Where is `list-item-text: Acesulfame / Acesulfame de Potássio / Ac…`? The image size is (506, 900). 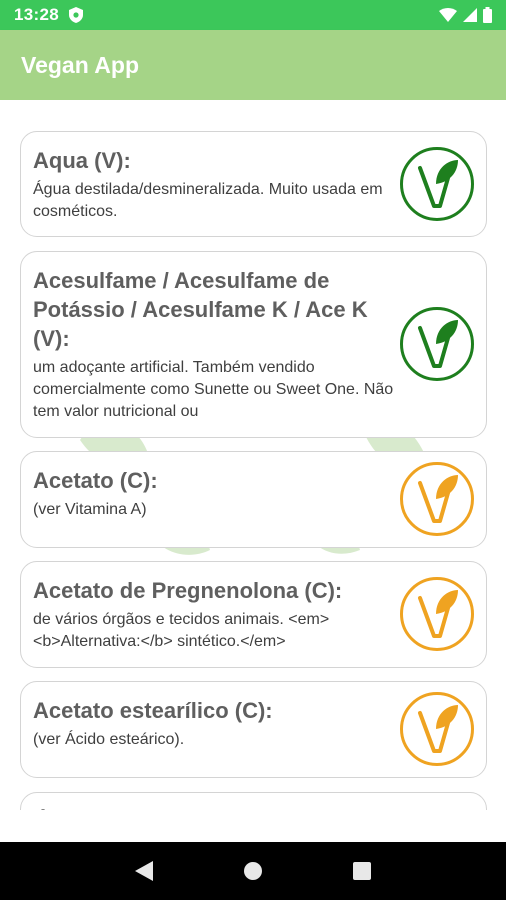 list-item-text: Acesulfame / Acesulfame de Potássio / Ac… is located at coordinates (216, 344).